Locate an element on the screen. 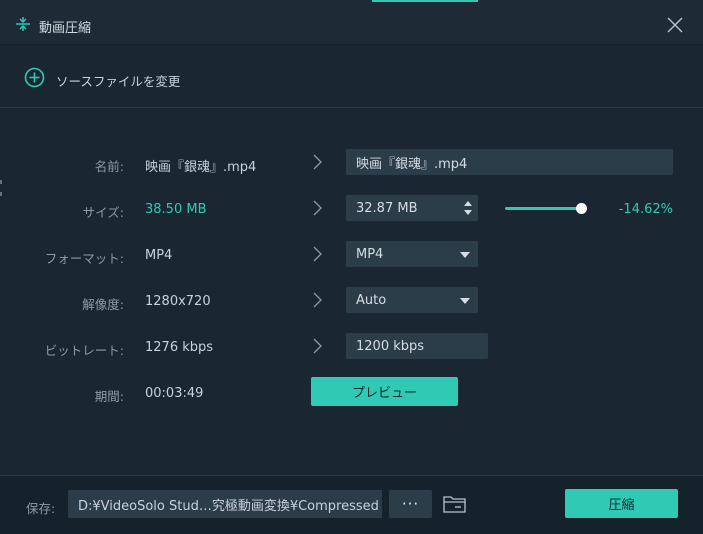 The width and height of the screenshot is (703, 534). output-size-stepper: 32.87 MB is located at coordinates (412, 208).